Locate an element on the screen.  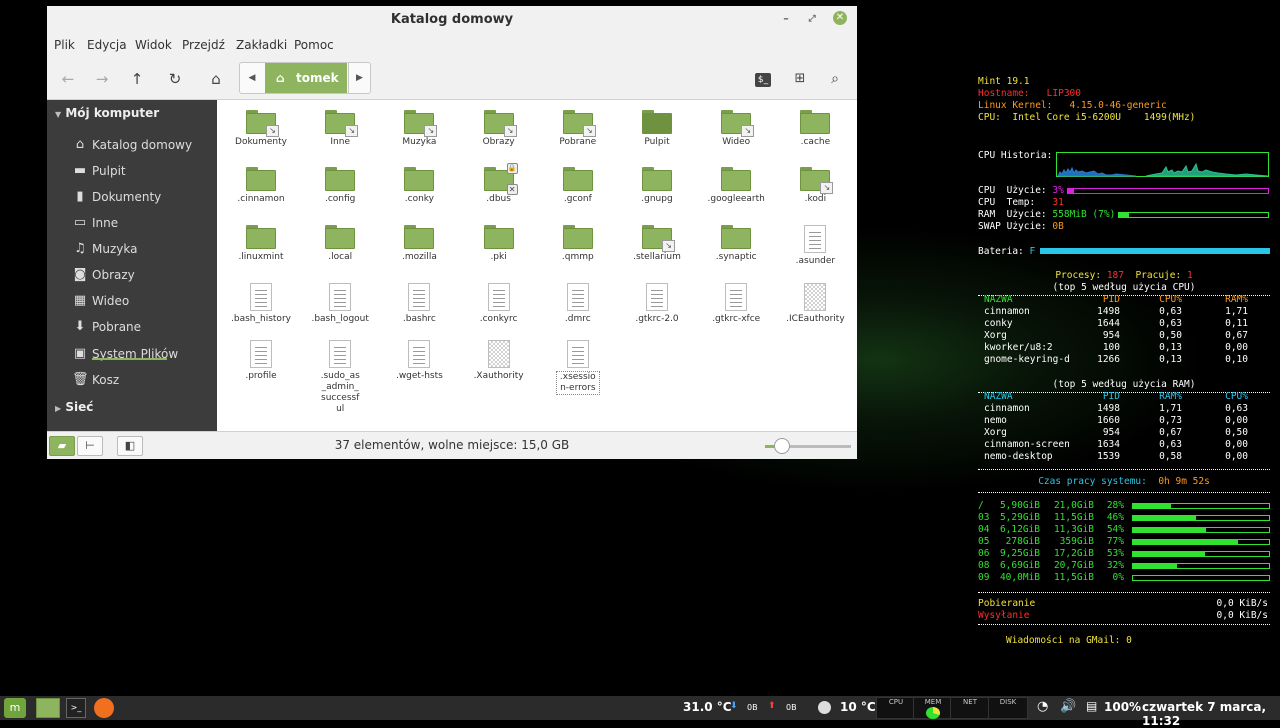
file-item: ↘ Muzyka is located at coordinates (419, 129).